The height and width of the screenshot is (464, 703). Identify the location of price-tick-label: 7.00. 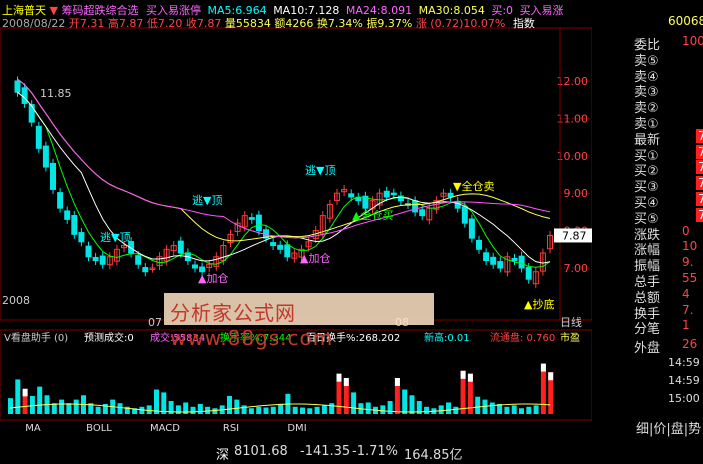
(576, 268).